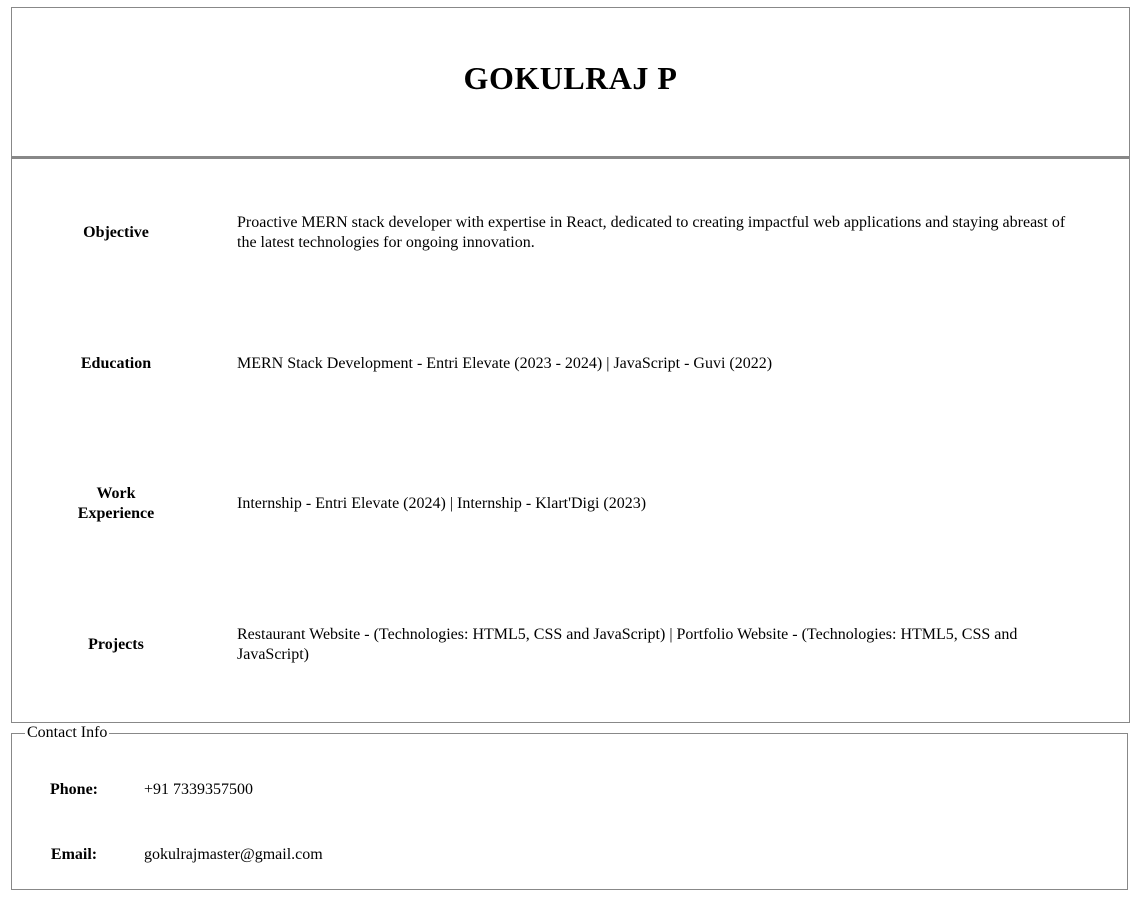  I want to click on email-value: gokulrajmaster@gmail.com, so click(233, 854).